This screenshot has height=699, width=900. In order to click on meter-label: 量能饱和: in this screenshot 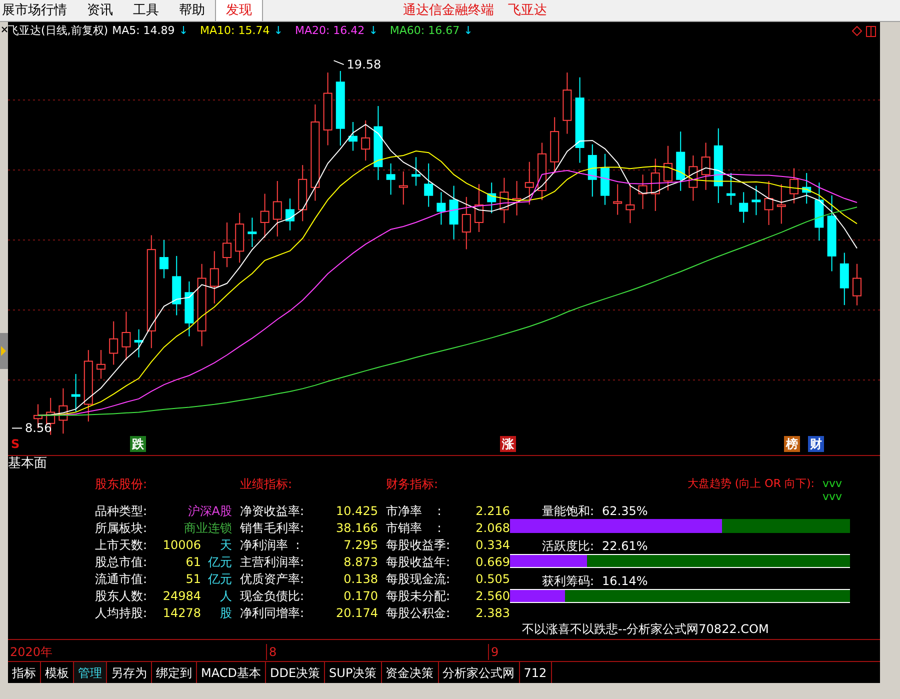, I will do `click(568, 511)`.